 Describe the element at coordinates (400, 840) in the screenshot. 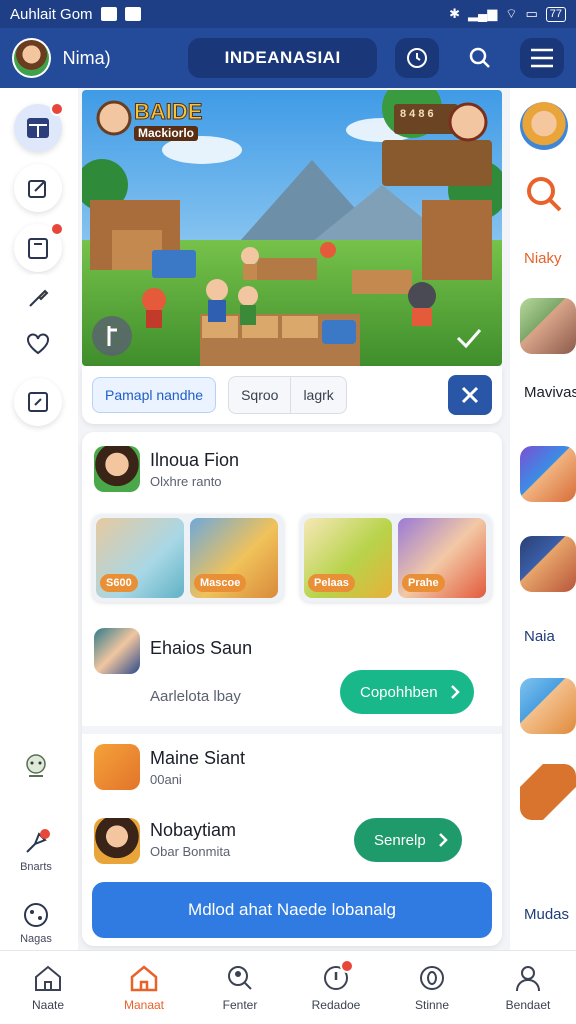

I see `action-button-2-label: Senrelp` at that location.